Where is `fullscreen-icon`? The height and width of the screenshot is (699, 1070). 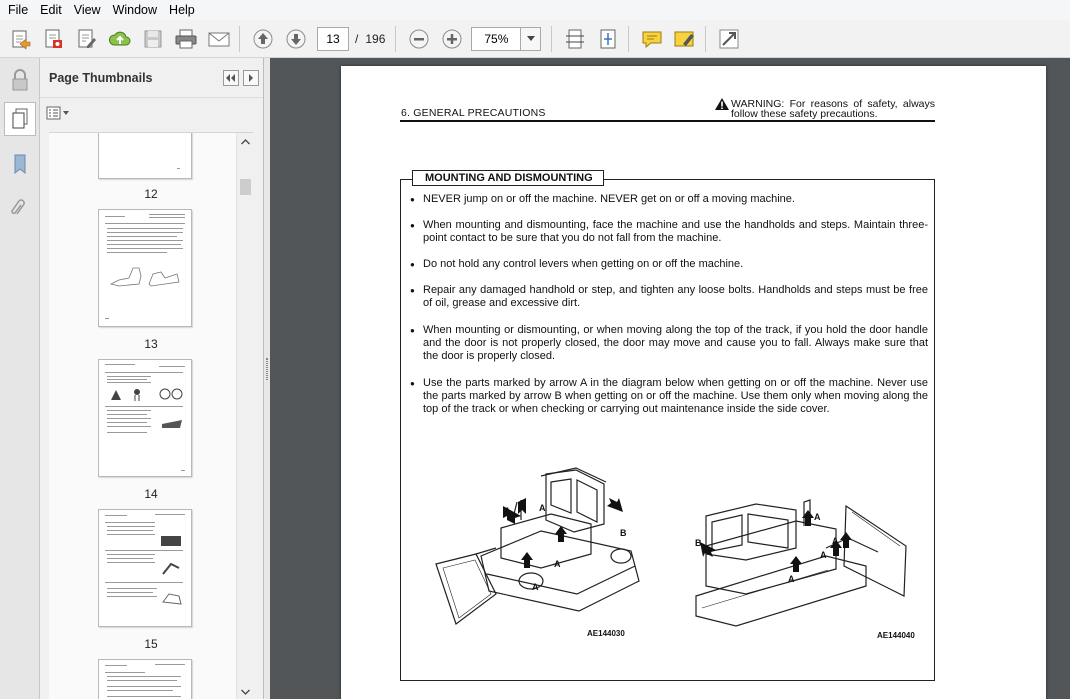 fullscreen-icon is located at coordinates (729, 39).